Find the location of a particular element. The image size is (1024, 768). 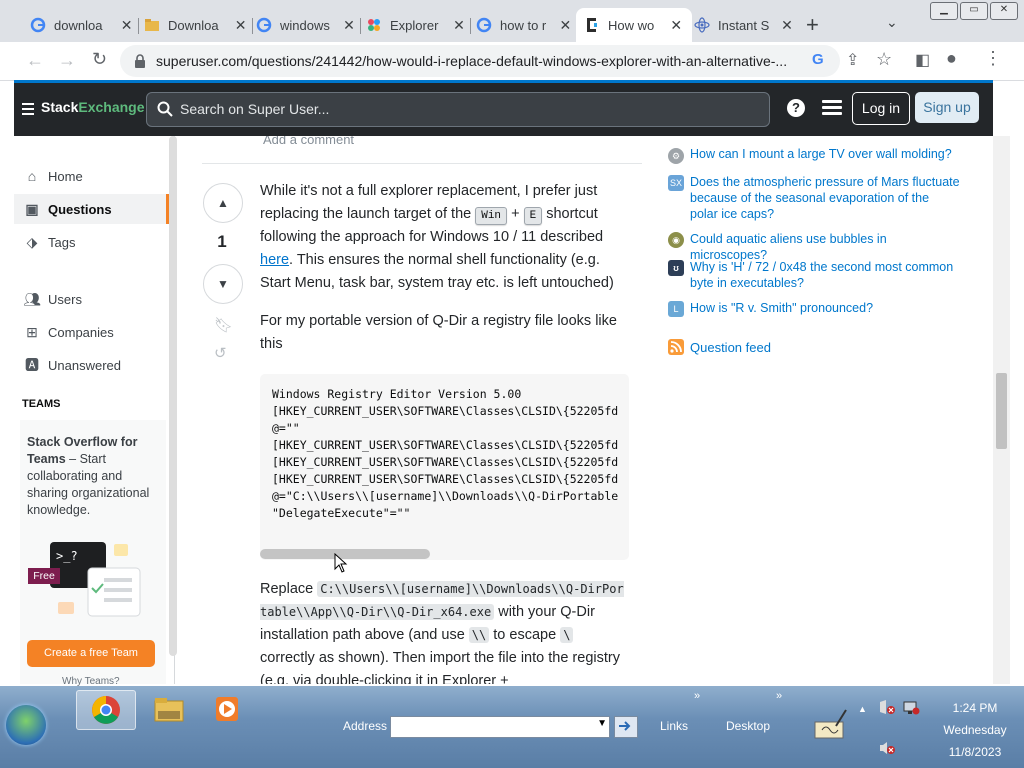

vote-count: 1 is located at coordinates (222, 241).